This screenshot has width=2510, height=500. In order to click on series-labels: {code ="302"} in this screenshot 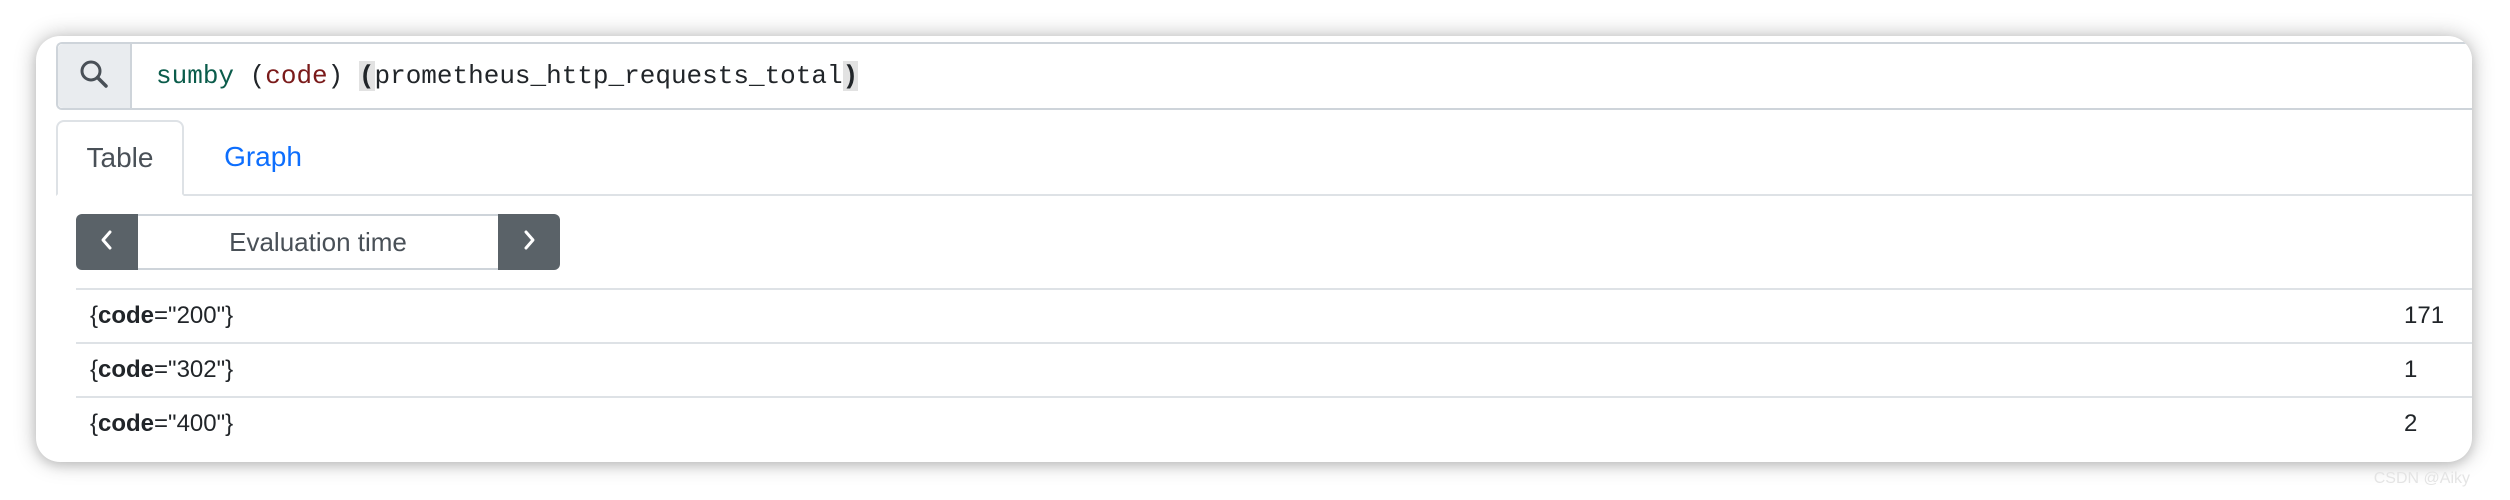, I will do `click(162, 369)`.